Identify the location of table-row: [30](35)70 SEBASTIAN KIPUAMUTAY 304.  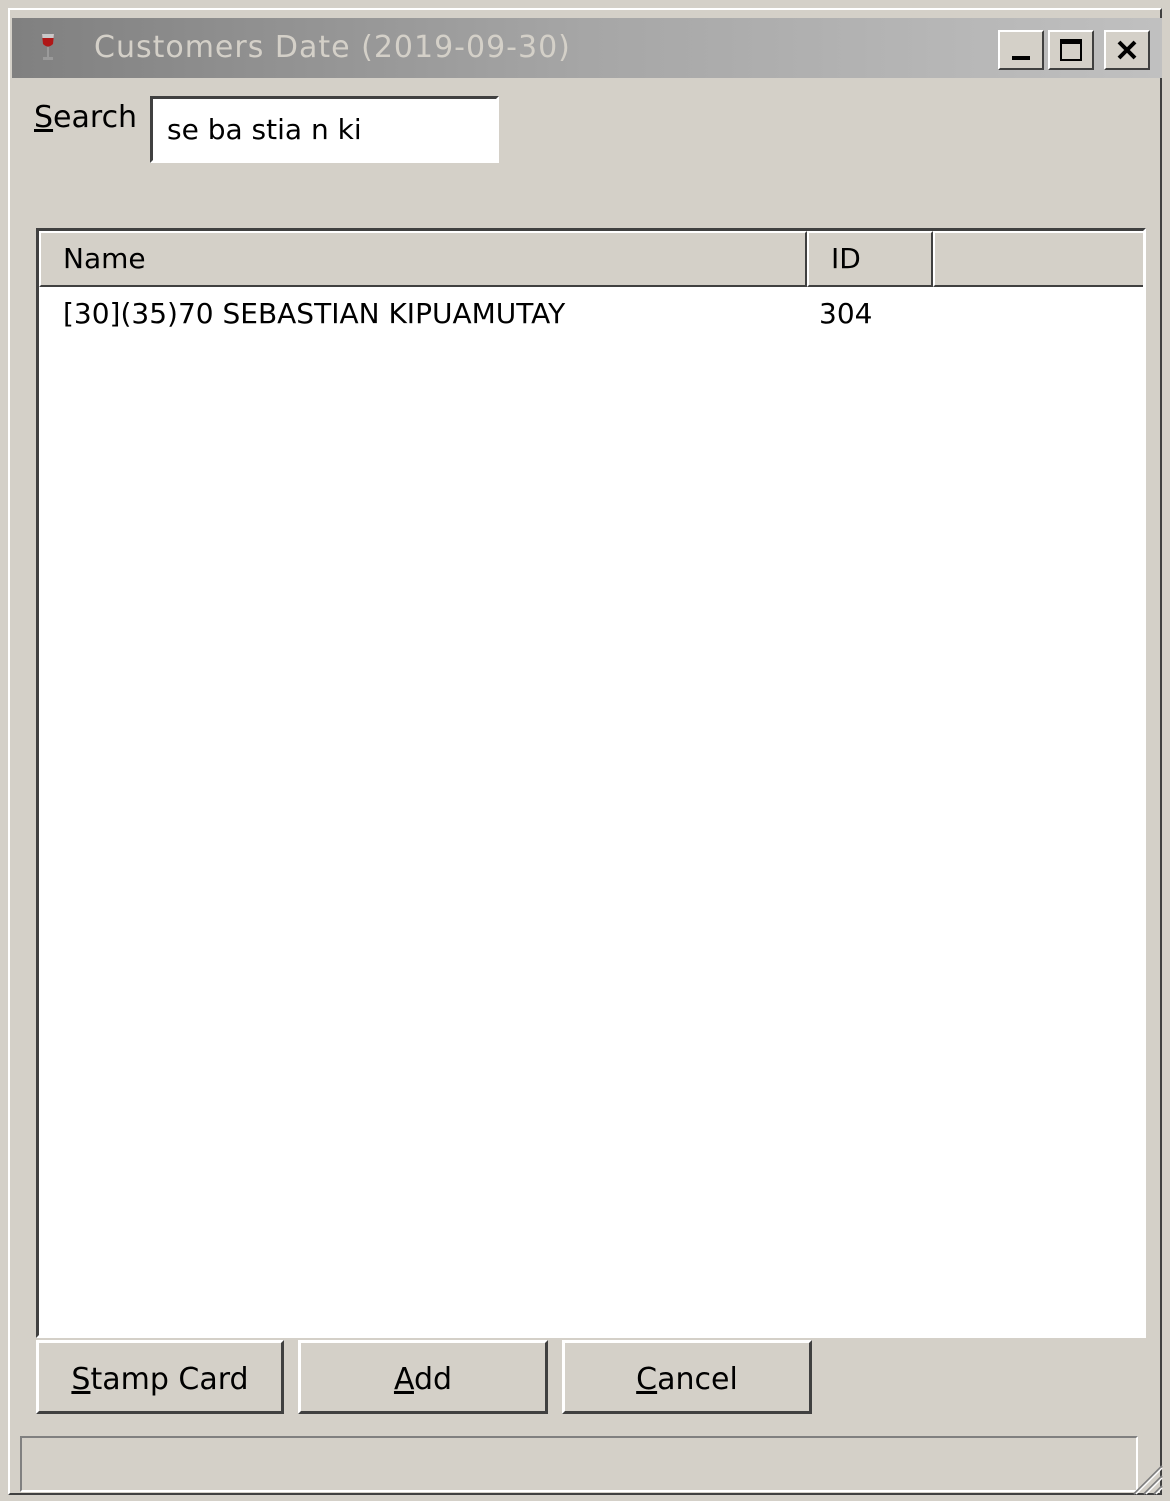
(591, 314).